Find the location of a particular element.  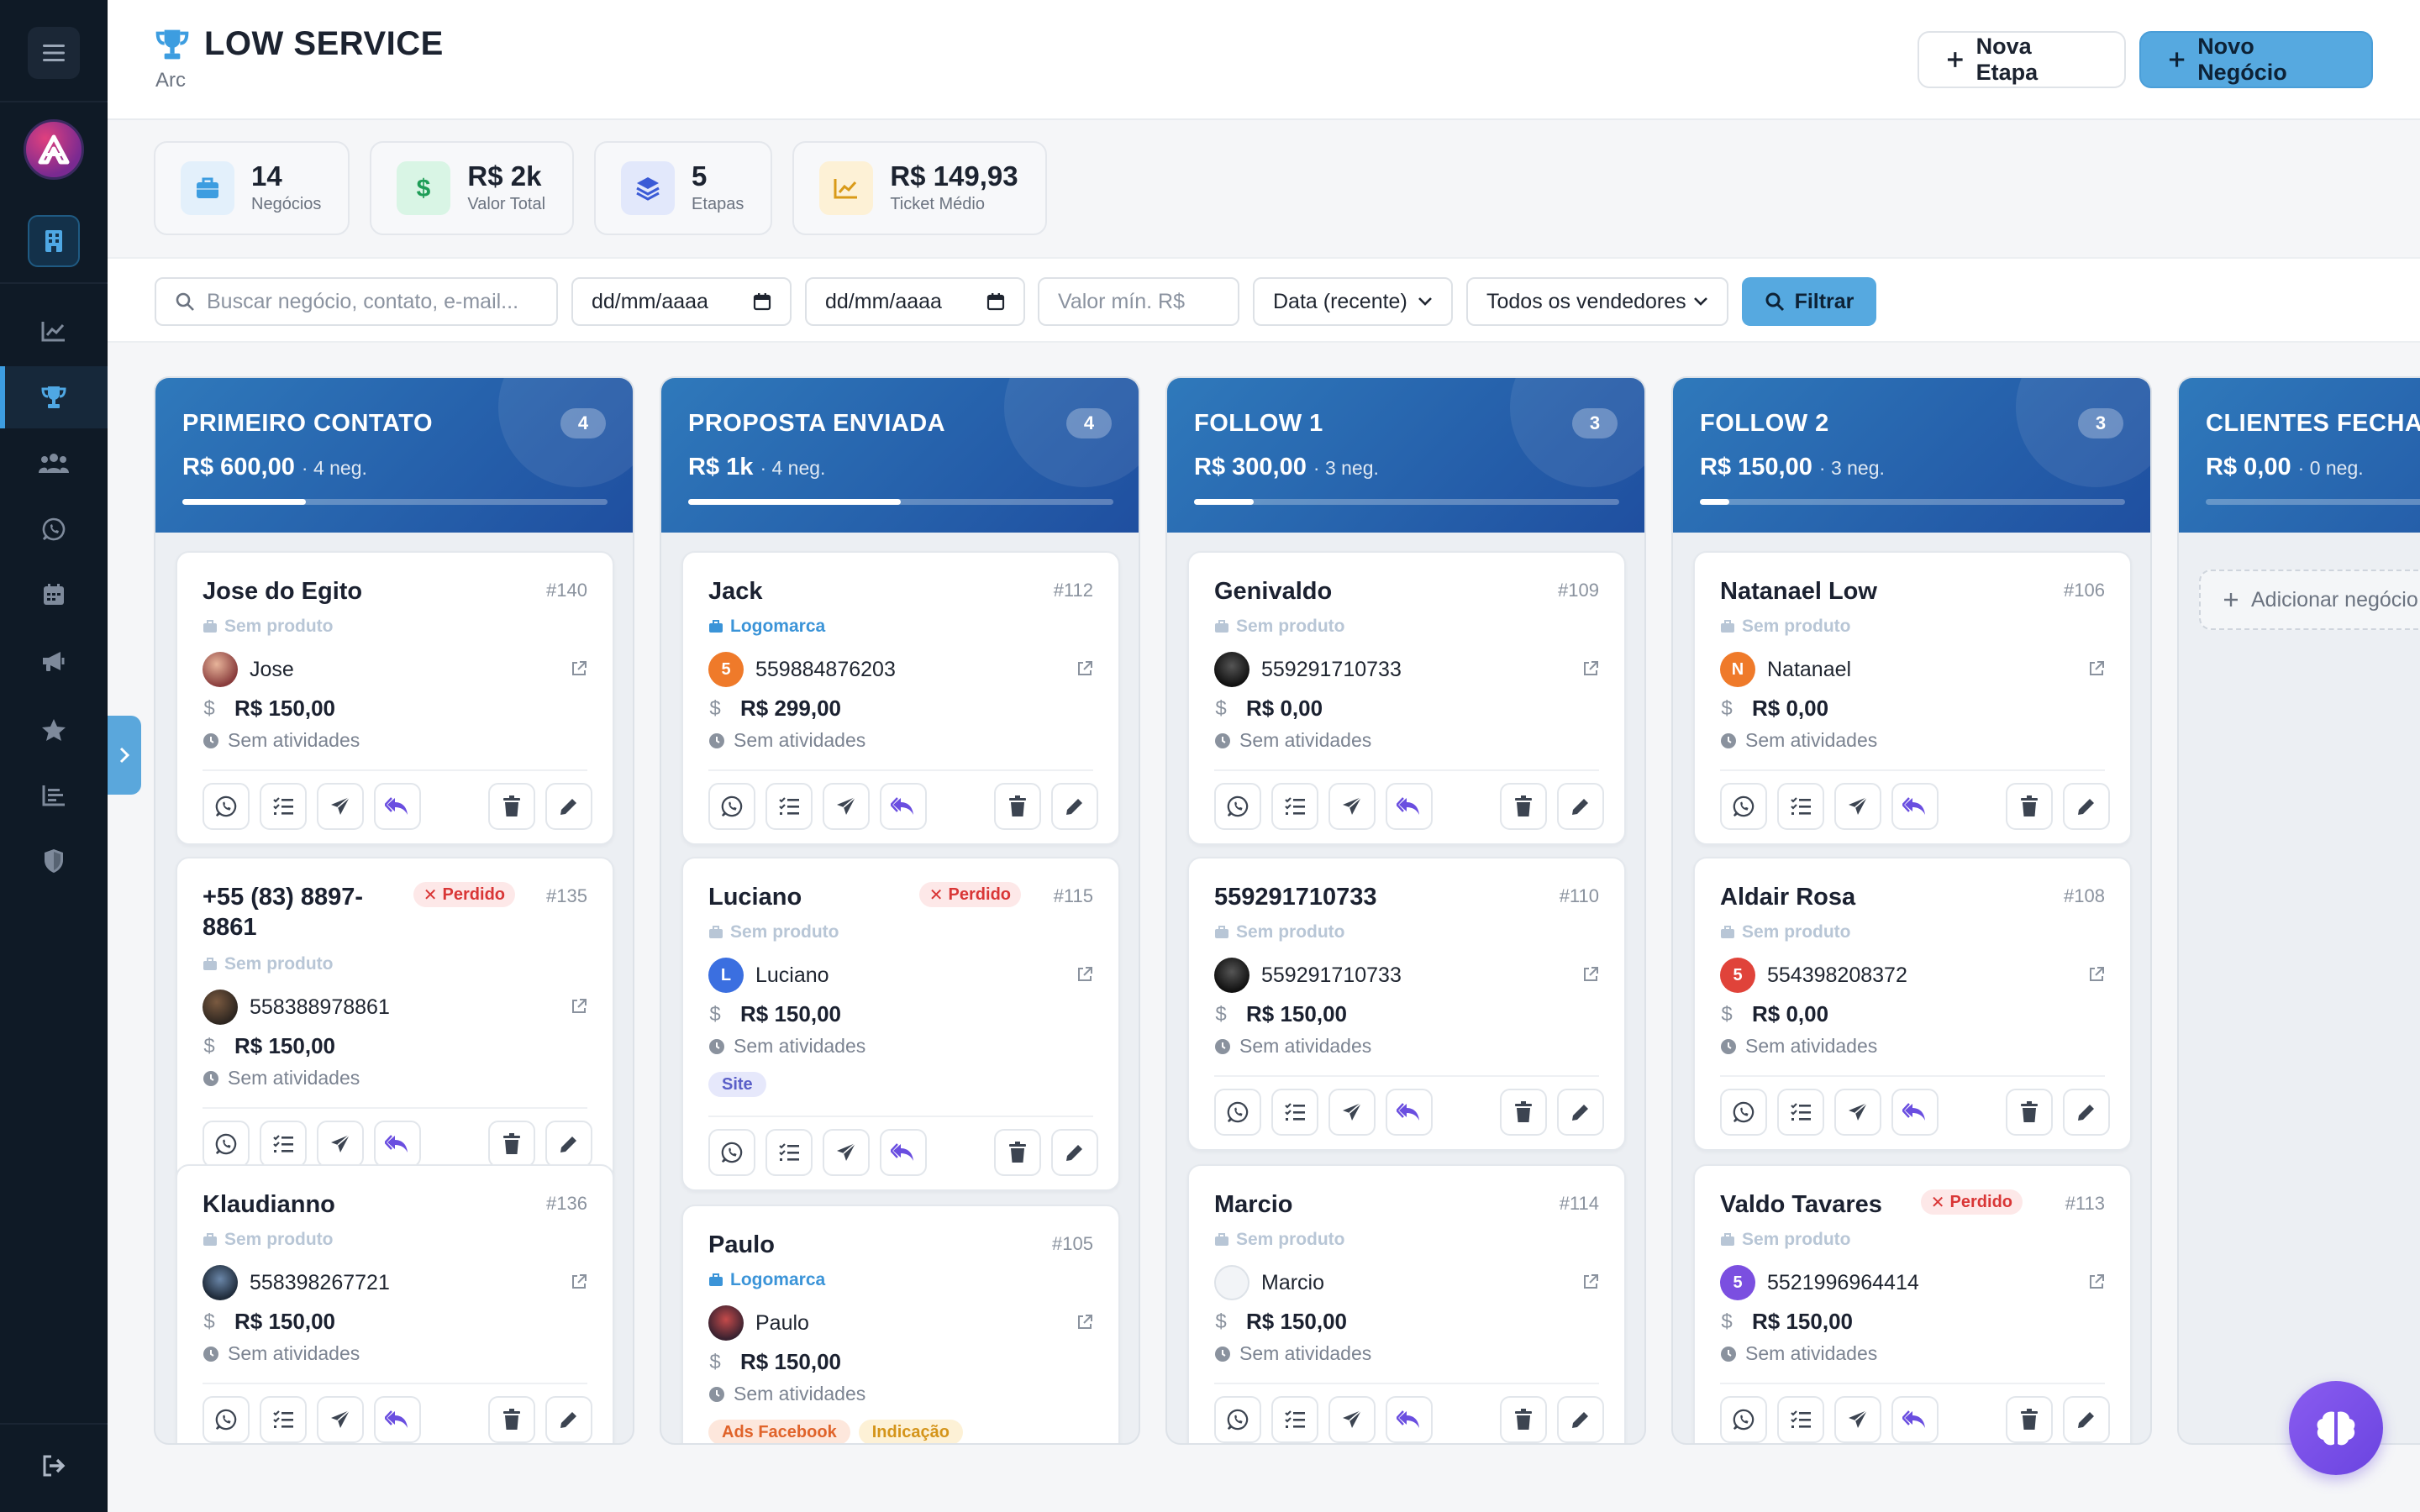

sidebar-item-campaigns is located at coordinates (54, 661).